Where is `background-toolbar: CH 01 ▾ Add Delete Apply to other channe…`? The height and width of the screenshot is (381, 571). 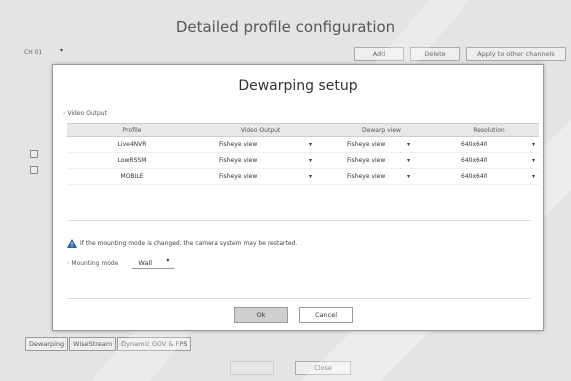 background-toolbar: CH 01 ▾ Add Delete Apply to other channe… is located at coordinates (285, 55).